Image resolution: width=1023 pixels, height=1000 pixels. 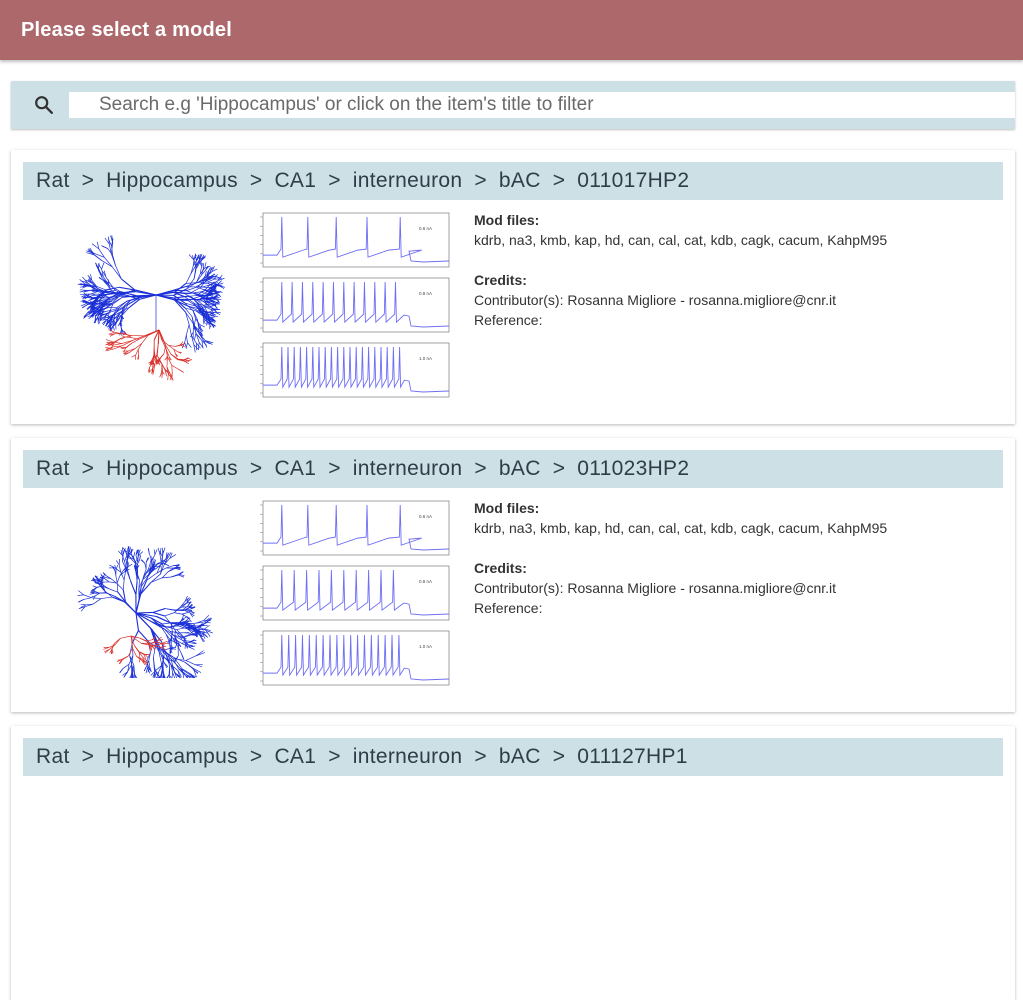 I want to click on search-input, so click(x=542, y=105).